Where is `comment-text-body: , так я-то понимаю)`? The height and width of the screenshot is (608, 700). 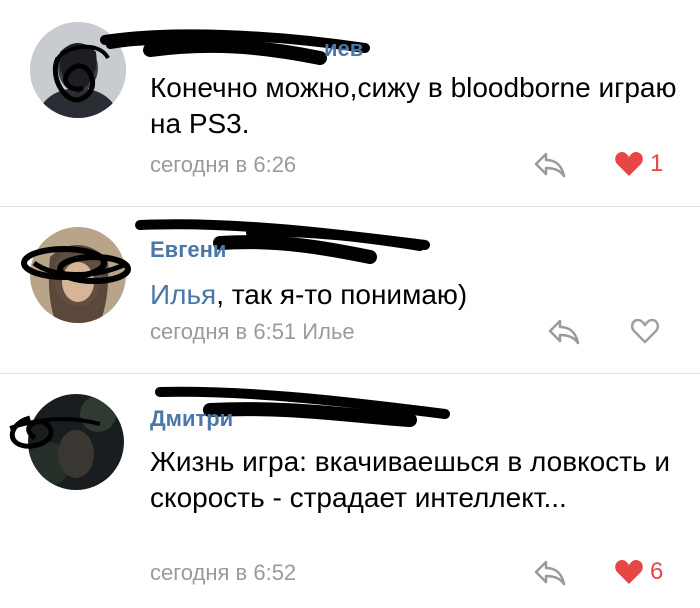
comment-text-body: , так я-то понимаю) is located at coordinates (342, 294).